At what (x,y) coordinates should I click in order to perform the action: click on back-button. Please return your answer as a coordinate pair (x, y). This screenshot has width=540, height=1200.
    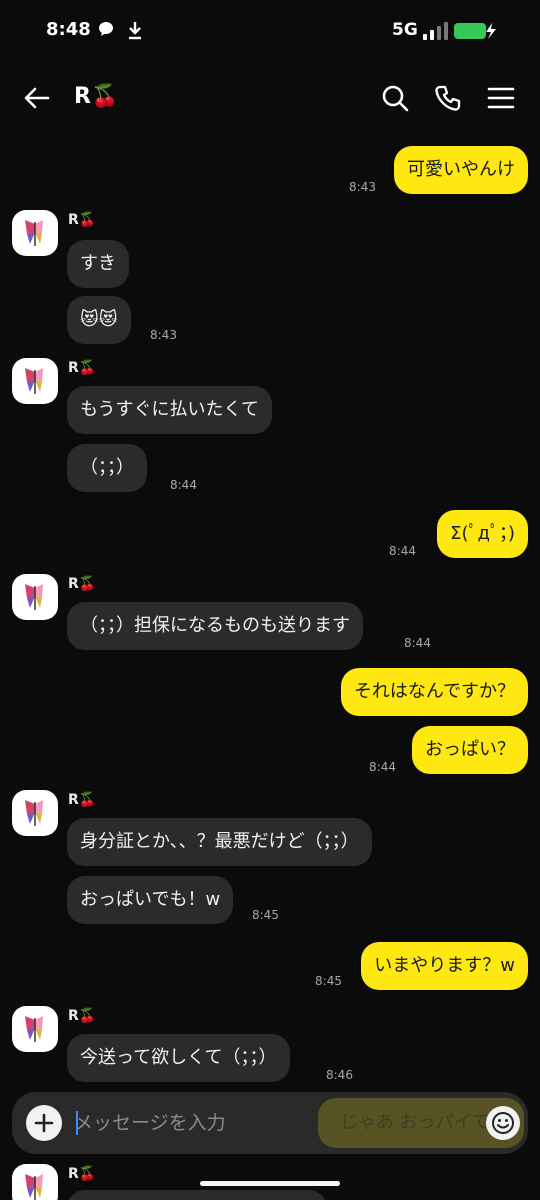
    Looking at the image, I should click on (36, 98).